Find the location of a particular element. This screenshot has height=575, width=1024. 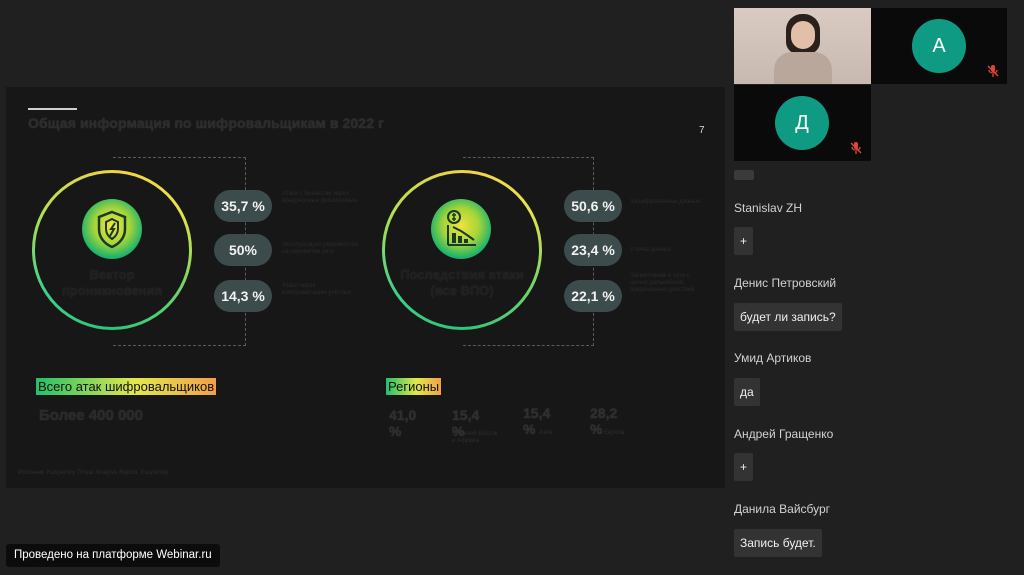

participant-tile: Д is located at coordinates (802, 123).